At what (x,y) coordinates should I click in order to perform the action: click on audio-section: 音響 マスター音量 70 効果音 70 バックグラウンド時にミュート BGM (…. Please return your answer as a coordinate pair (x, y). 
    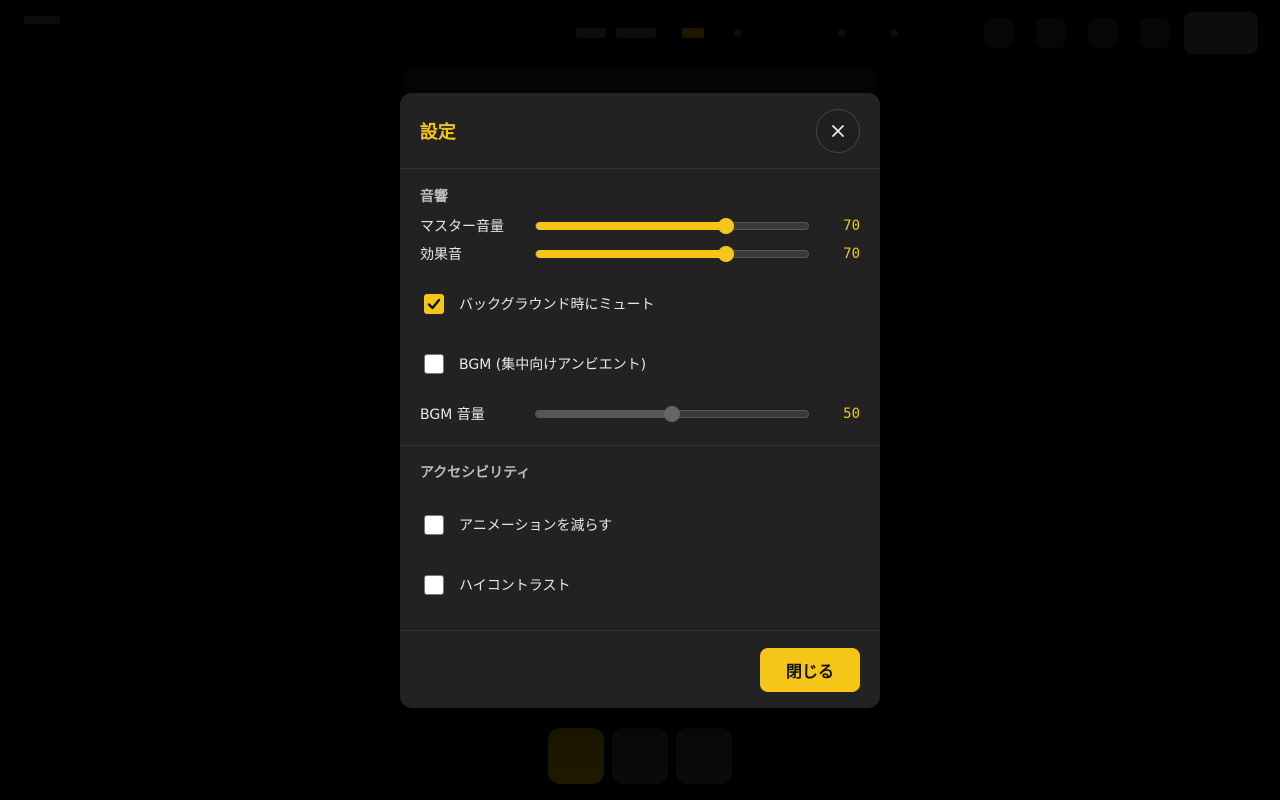
    Looking at the image, I should click on (640, 307).